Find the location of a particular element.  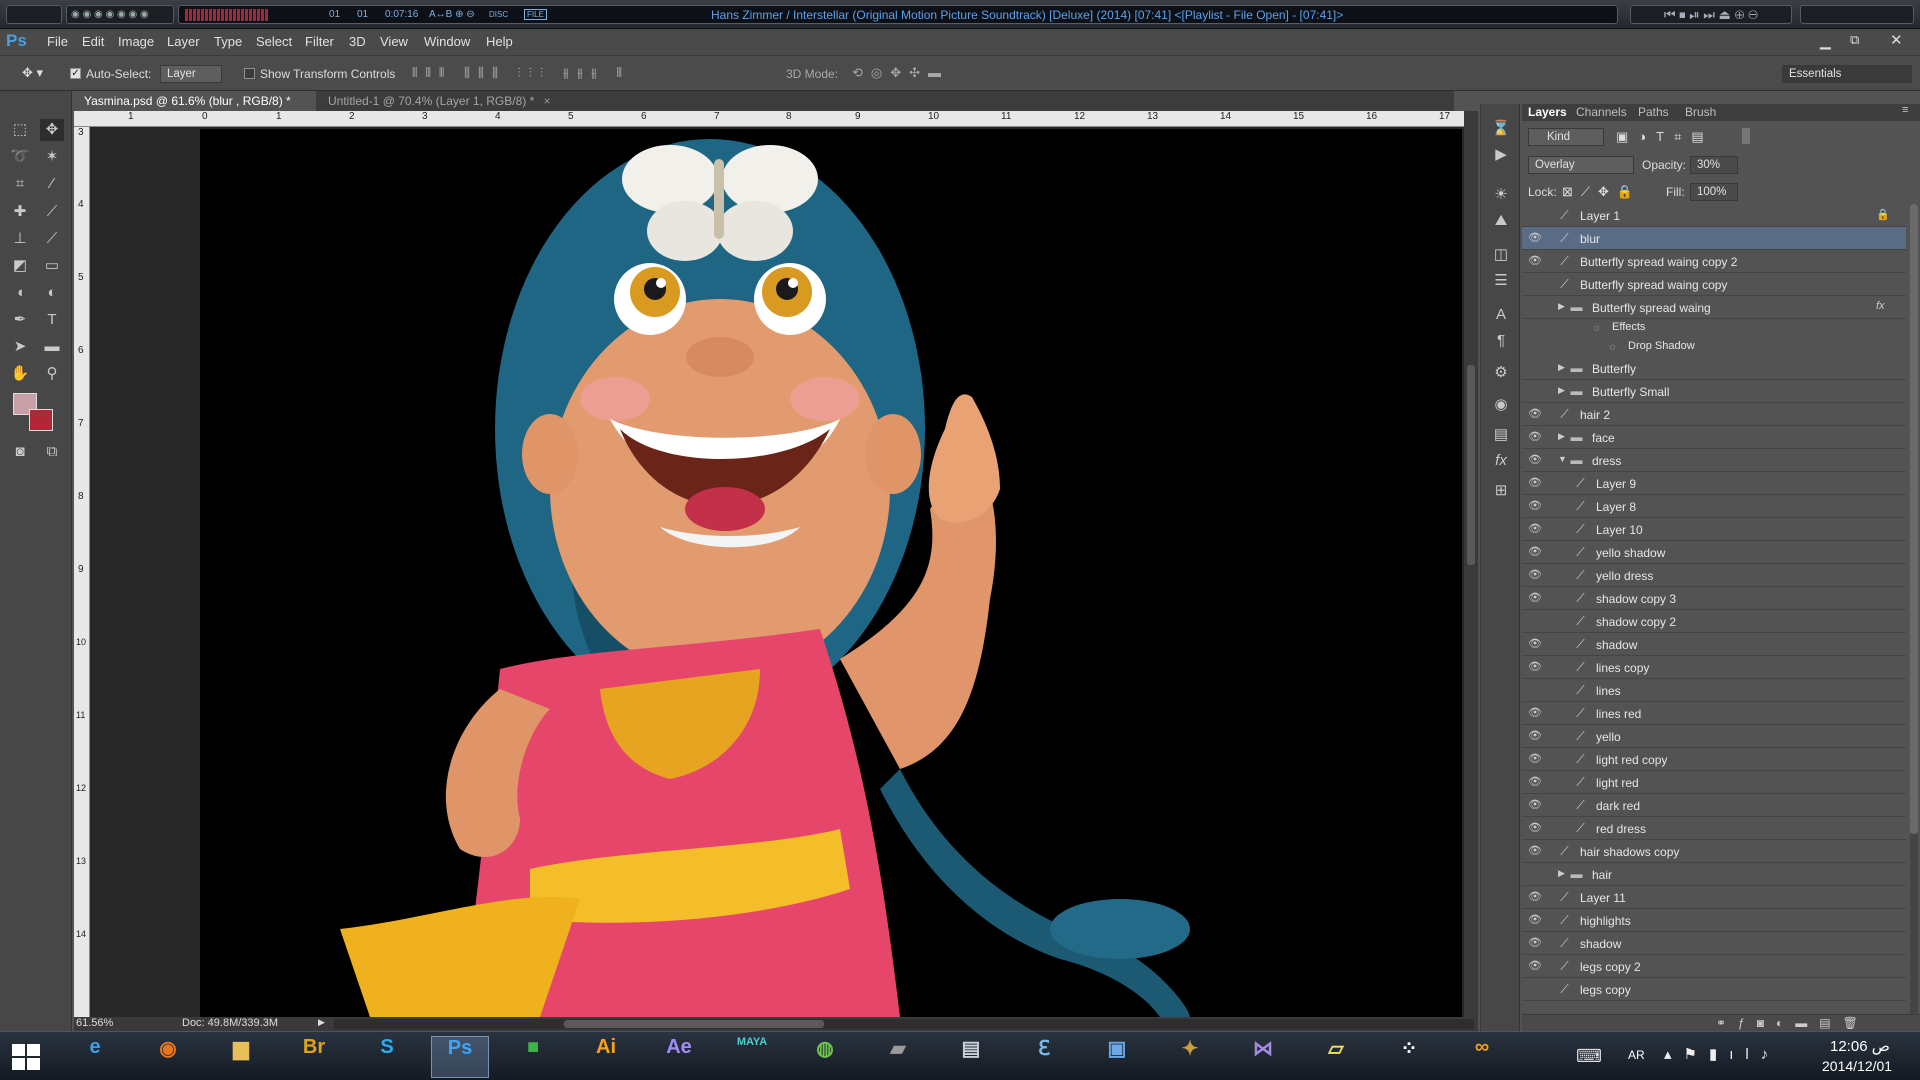

collapse-arrow-icon: ▼ is located at coordinates (1562, 459).